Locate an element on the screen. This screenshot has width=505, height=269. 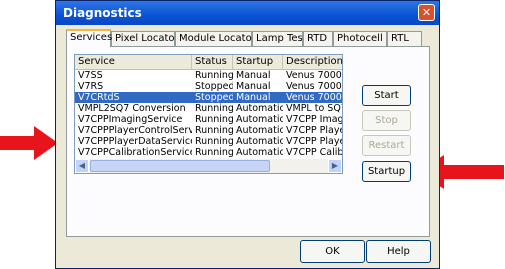
list-item: V7SS Running Manual Venus 7000 S is located at coordinates (208, 75).